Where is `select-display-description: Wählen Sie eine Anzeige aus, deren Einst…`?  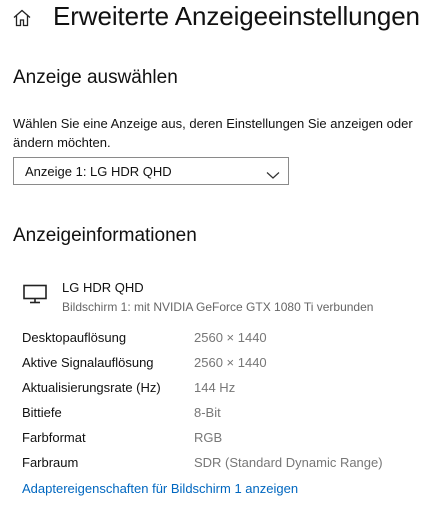
select-display-description: Wählen Sie eine Anzeige aus, deren Einst… is located at coordinates (213, 133).